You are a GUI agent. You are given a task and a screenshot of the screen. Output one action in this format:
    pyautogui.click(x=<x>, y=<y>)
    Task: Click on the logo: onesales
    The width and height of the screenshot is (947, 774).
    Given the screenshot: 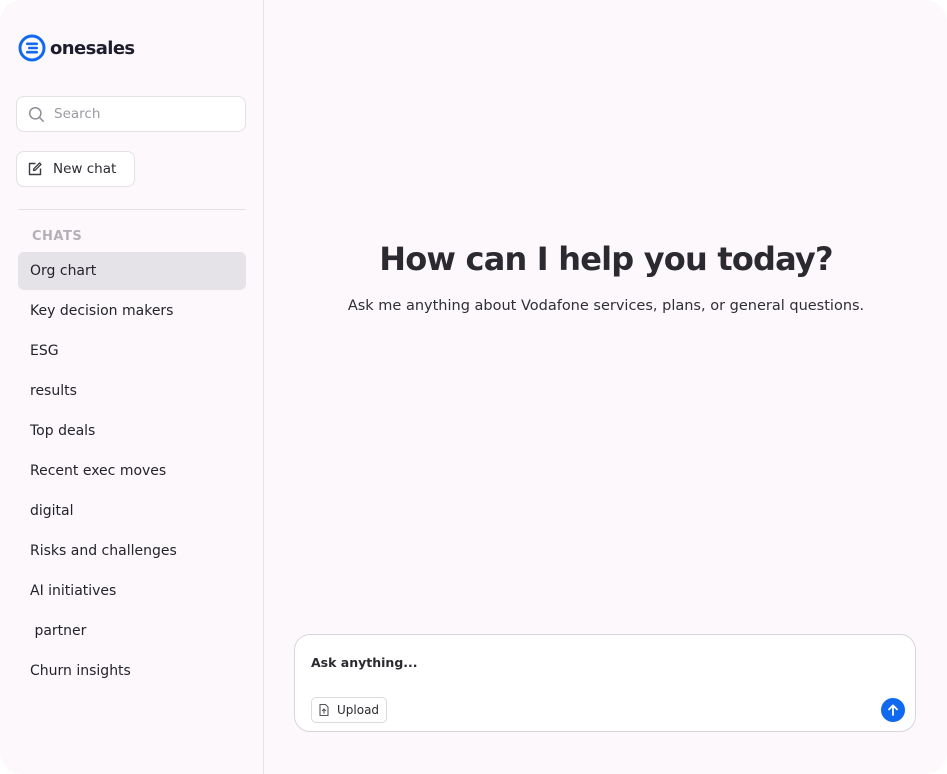 What is the action you would take?
    pyautogui.click(x=76, y=48)
    